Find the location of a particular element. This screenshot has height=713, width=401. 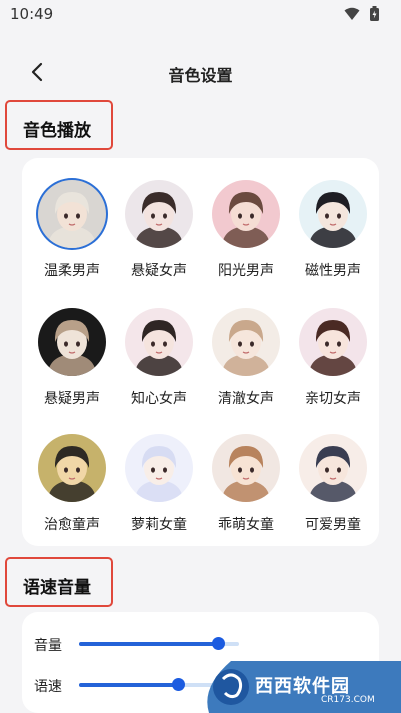

voice-label: 亲切女声 is located at coordinates (333, 399).